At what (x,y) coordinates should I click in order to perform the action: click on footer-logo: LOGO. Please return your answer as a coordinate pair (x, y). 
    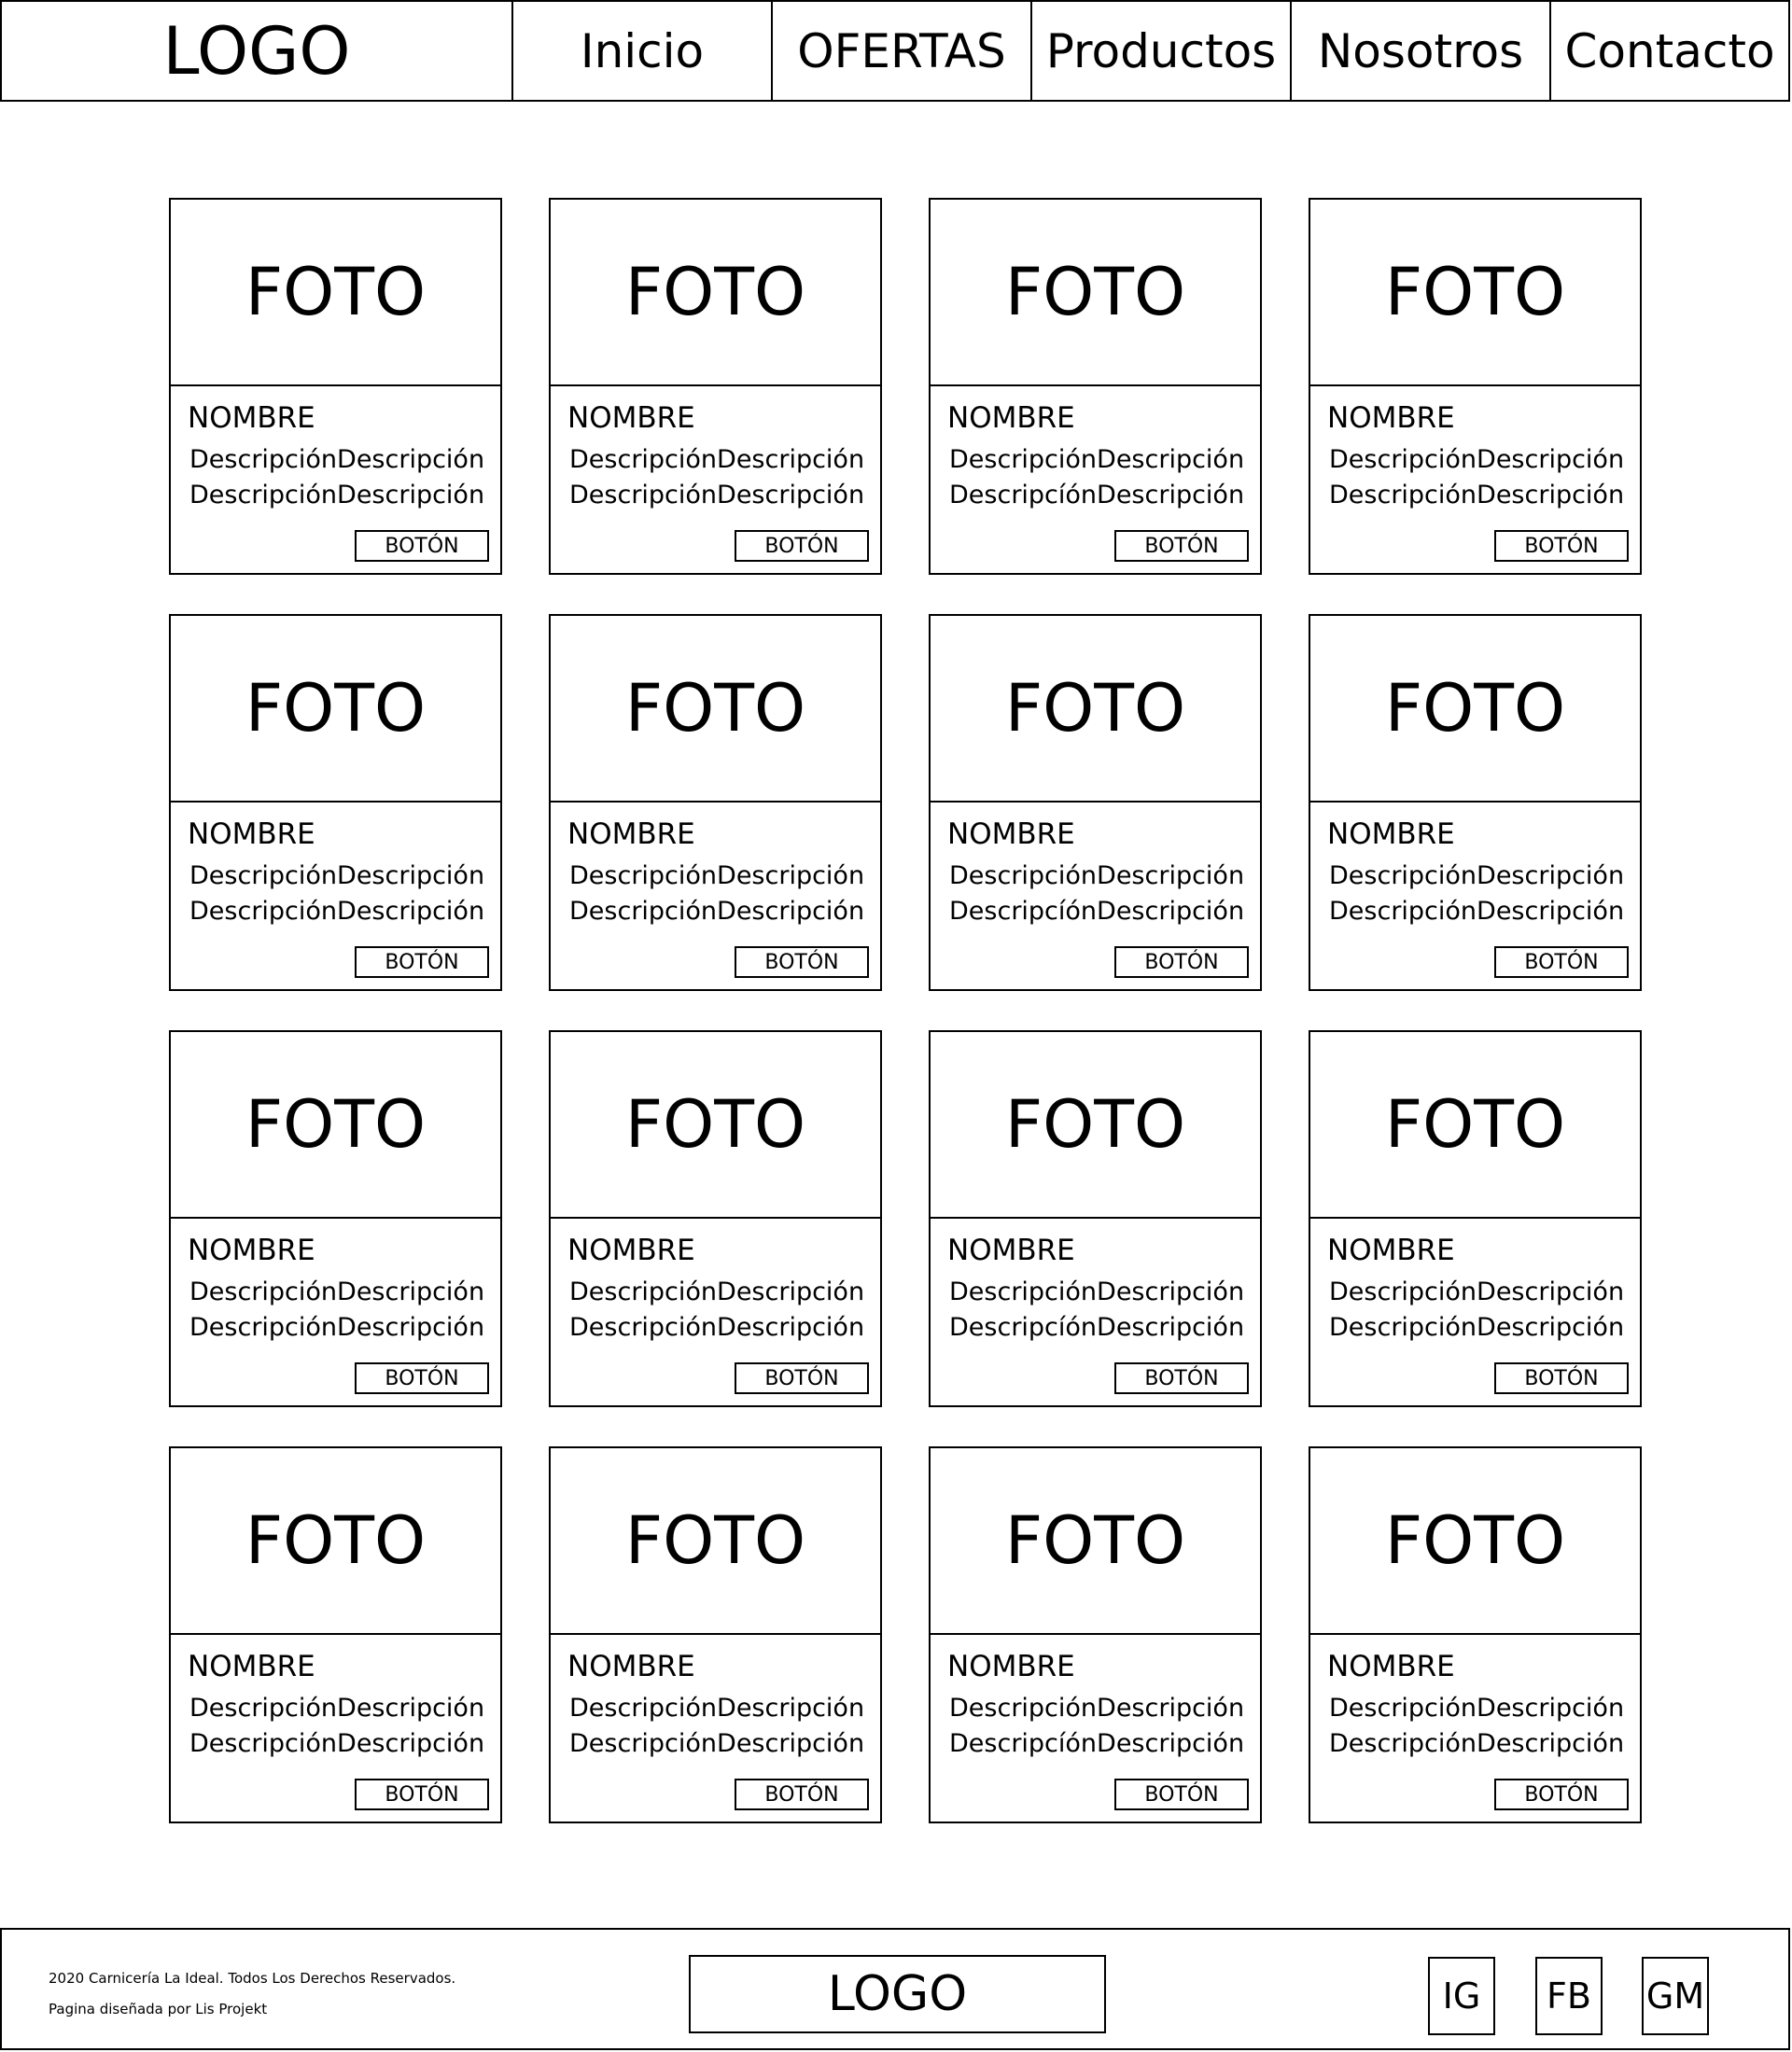
    Looking at the image, I should click on (897, 1994).